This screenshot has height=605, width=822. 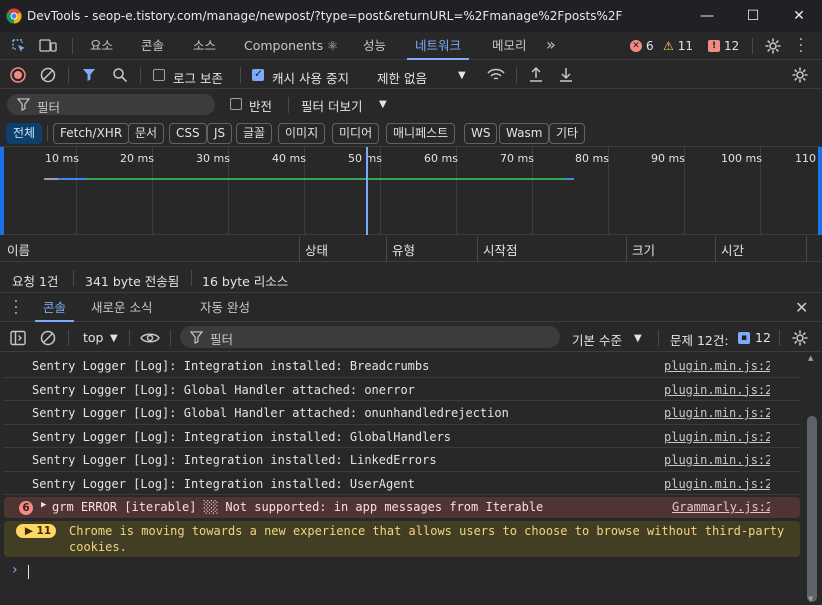 I want to click on tab-elements: 요소, so click(x=101, y=46).